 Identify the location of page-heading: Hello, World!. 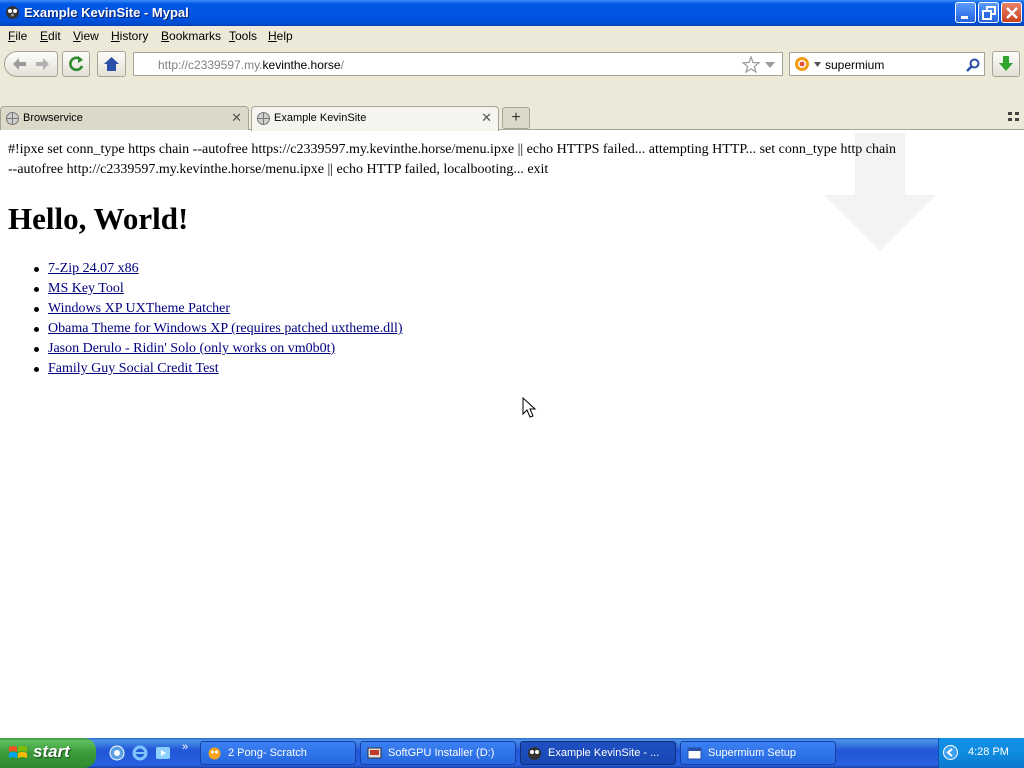
(98, 218).